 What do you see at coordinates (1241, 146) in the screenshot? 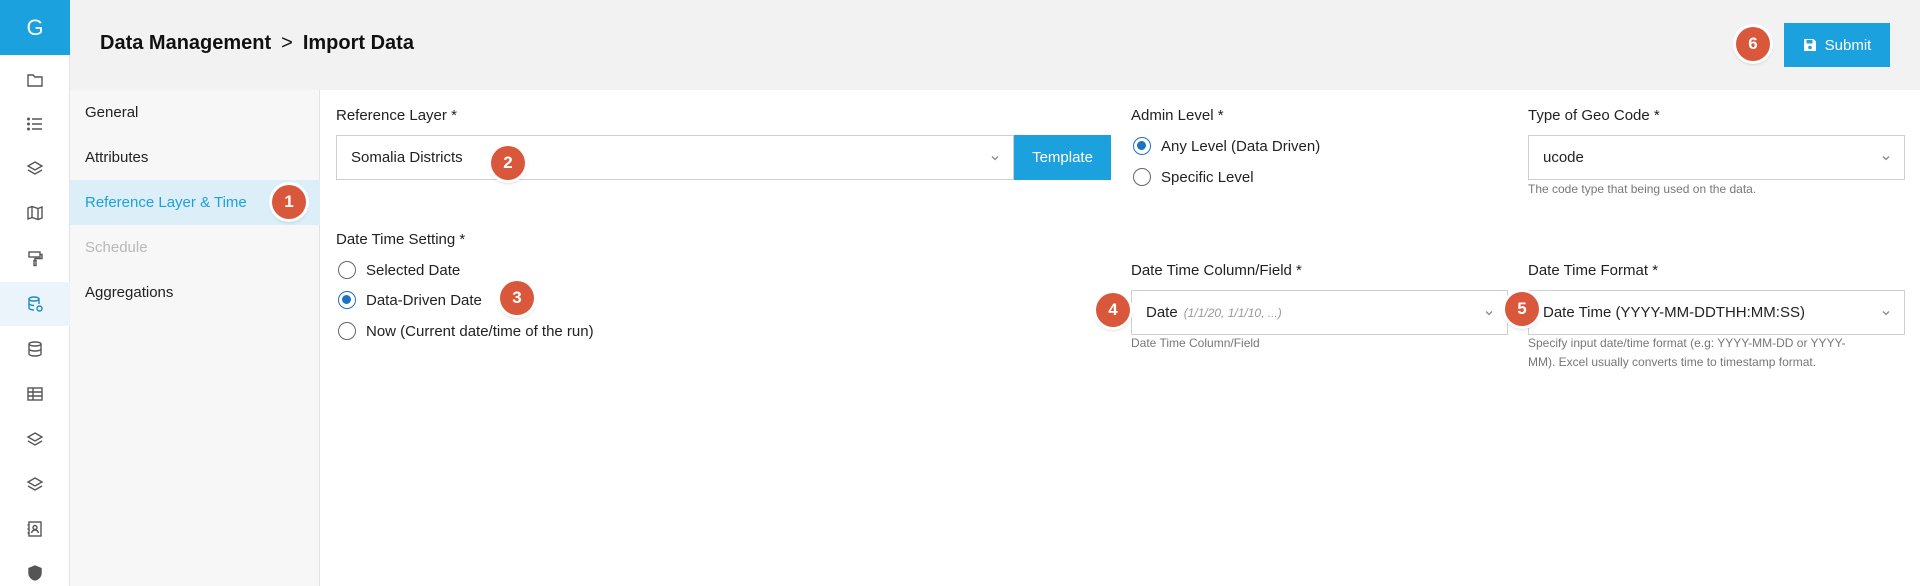
I see `radio-label: Any Level (Data Driven)` at bounding box center [1241, 146].